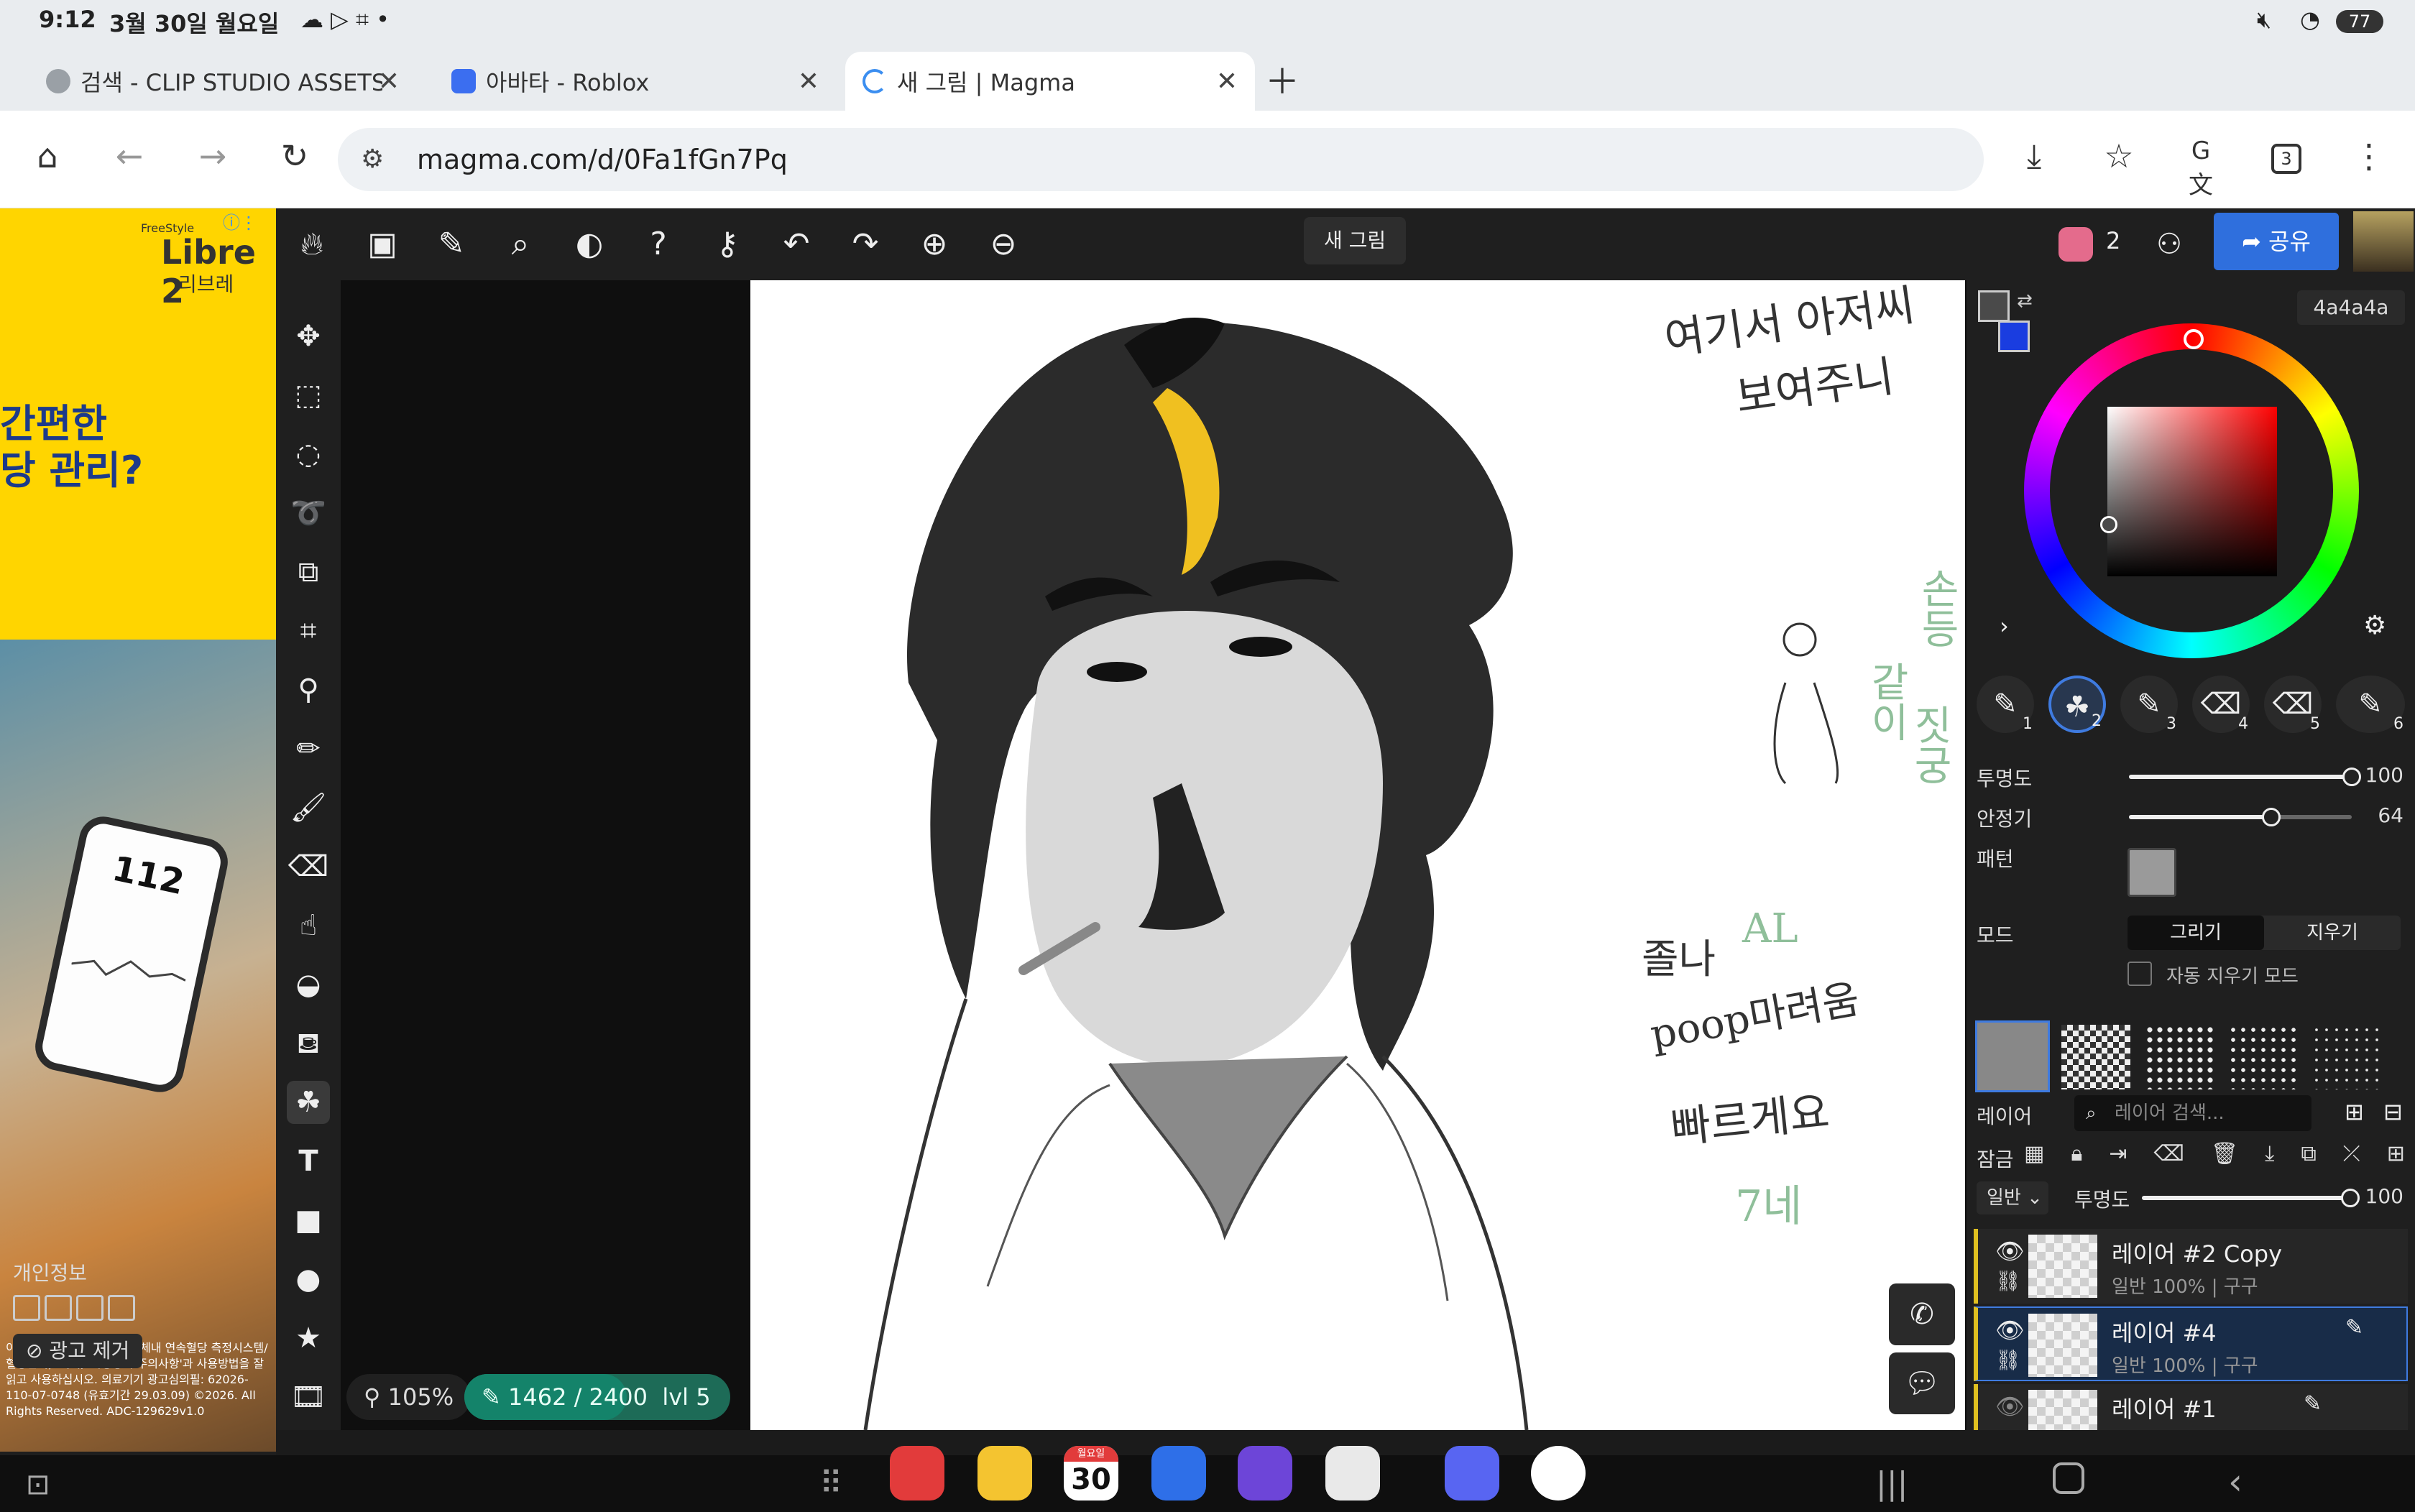 This screenshot has height=1512, width=2415. What do you see at coordinates (308, 985) in the screenshot?
I see `blur-icon: ◒` at bounding box center [308, 985].